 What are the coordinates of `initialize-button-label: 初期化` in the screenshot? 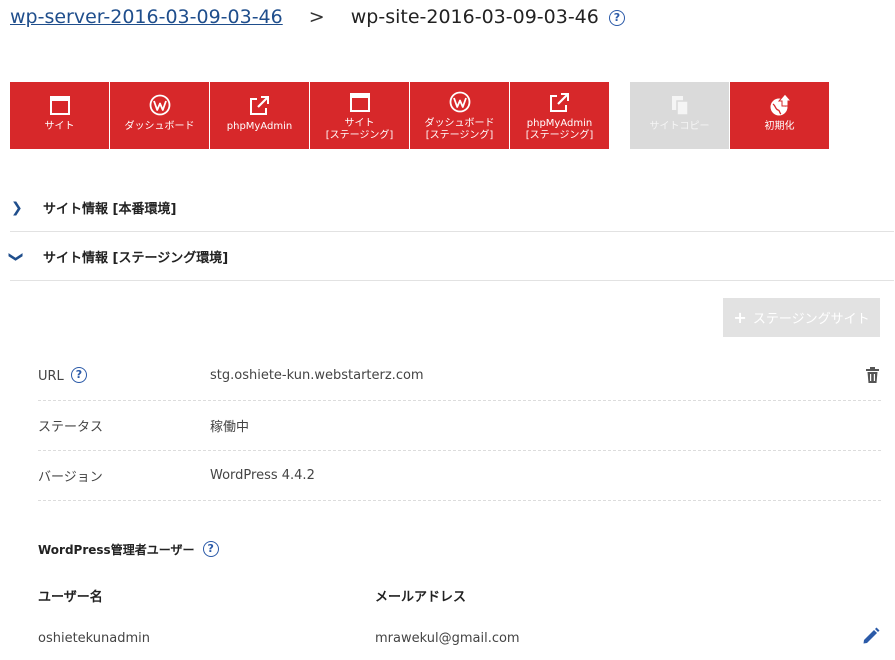 It's located at (779, 126).